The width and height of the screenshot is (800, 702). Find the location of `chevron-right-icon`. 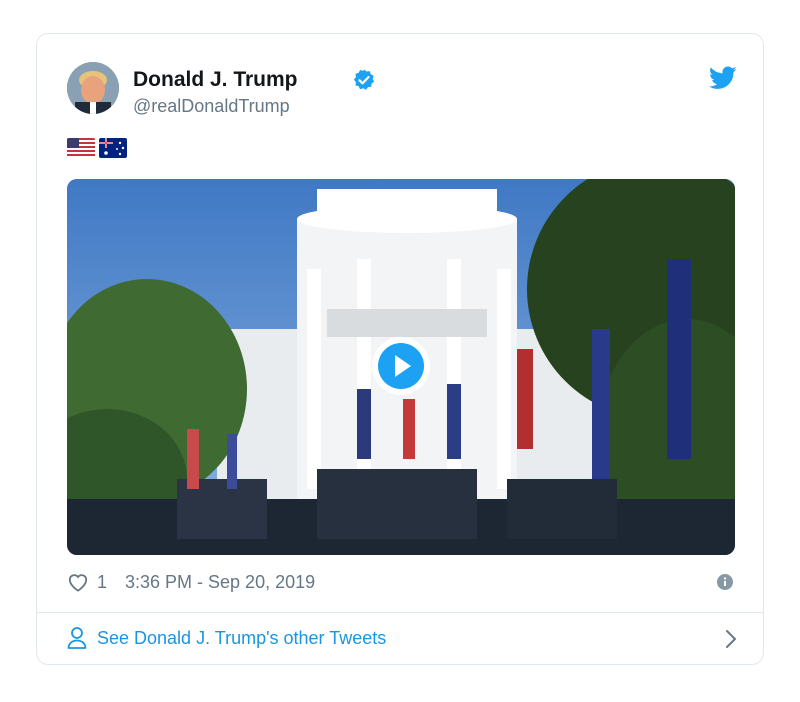

chevron-right-icon is located at coordinates (731, 639).